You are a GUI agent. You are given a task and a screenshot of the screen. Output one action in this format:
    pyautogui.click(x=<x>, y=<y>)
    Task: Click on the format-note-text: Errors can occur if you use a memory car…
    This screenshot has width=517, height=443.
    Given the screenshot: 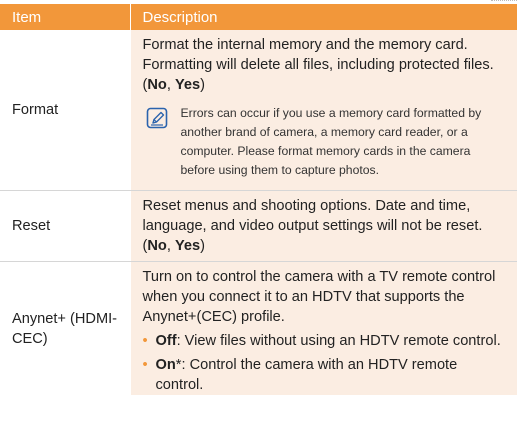 What is the action you would take?
    pyautogui.click(x=331, y=141)
    